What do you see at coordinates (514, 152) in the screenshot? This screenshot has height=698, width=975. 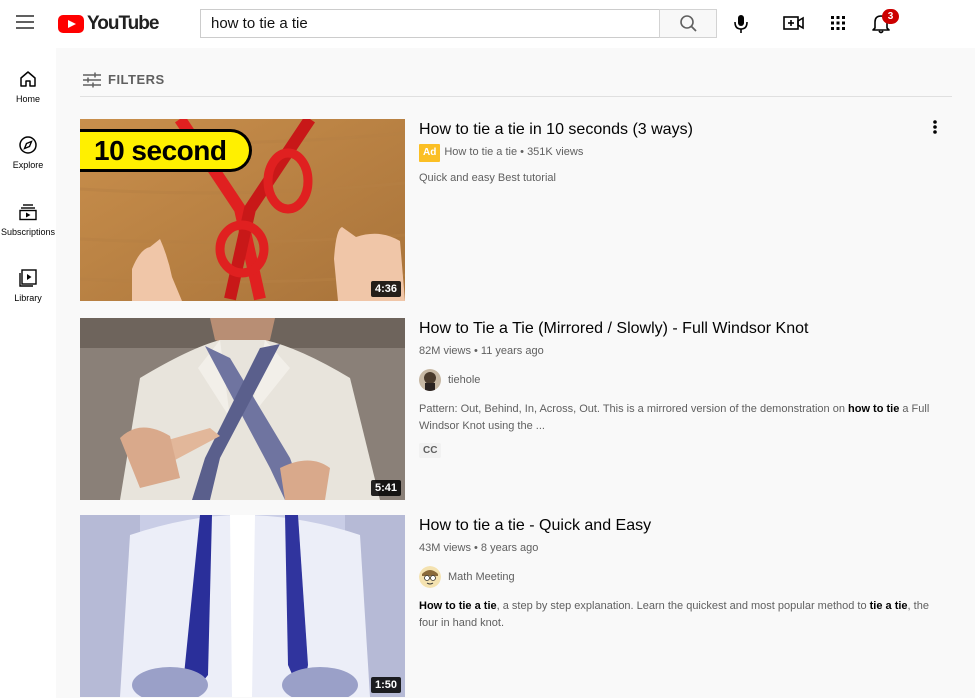 I see `video-meta-text: How to tie a tie • 351K views` at bounding box center [514, 152].